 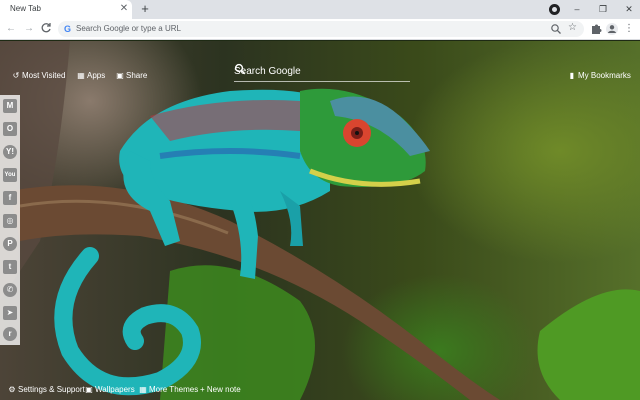 What do you see at coordinates (51, 389) in the screenshot?
I see `settings-support-label: Settings & Support` at bounding box center [51, 389].